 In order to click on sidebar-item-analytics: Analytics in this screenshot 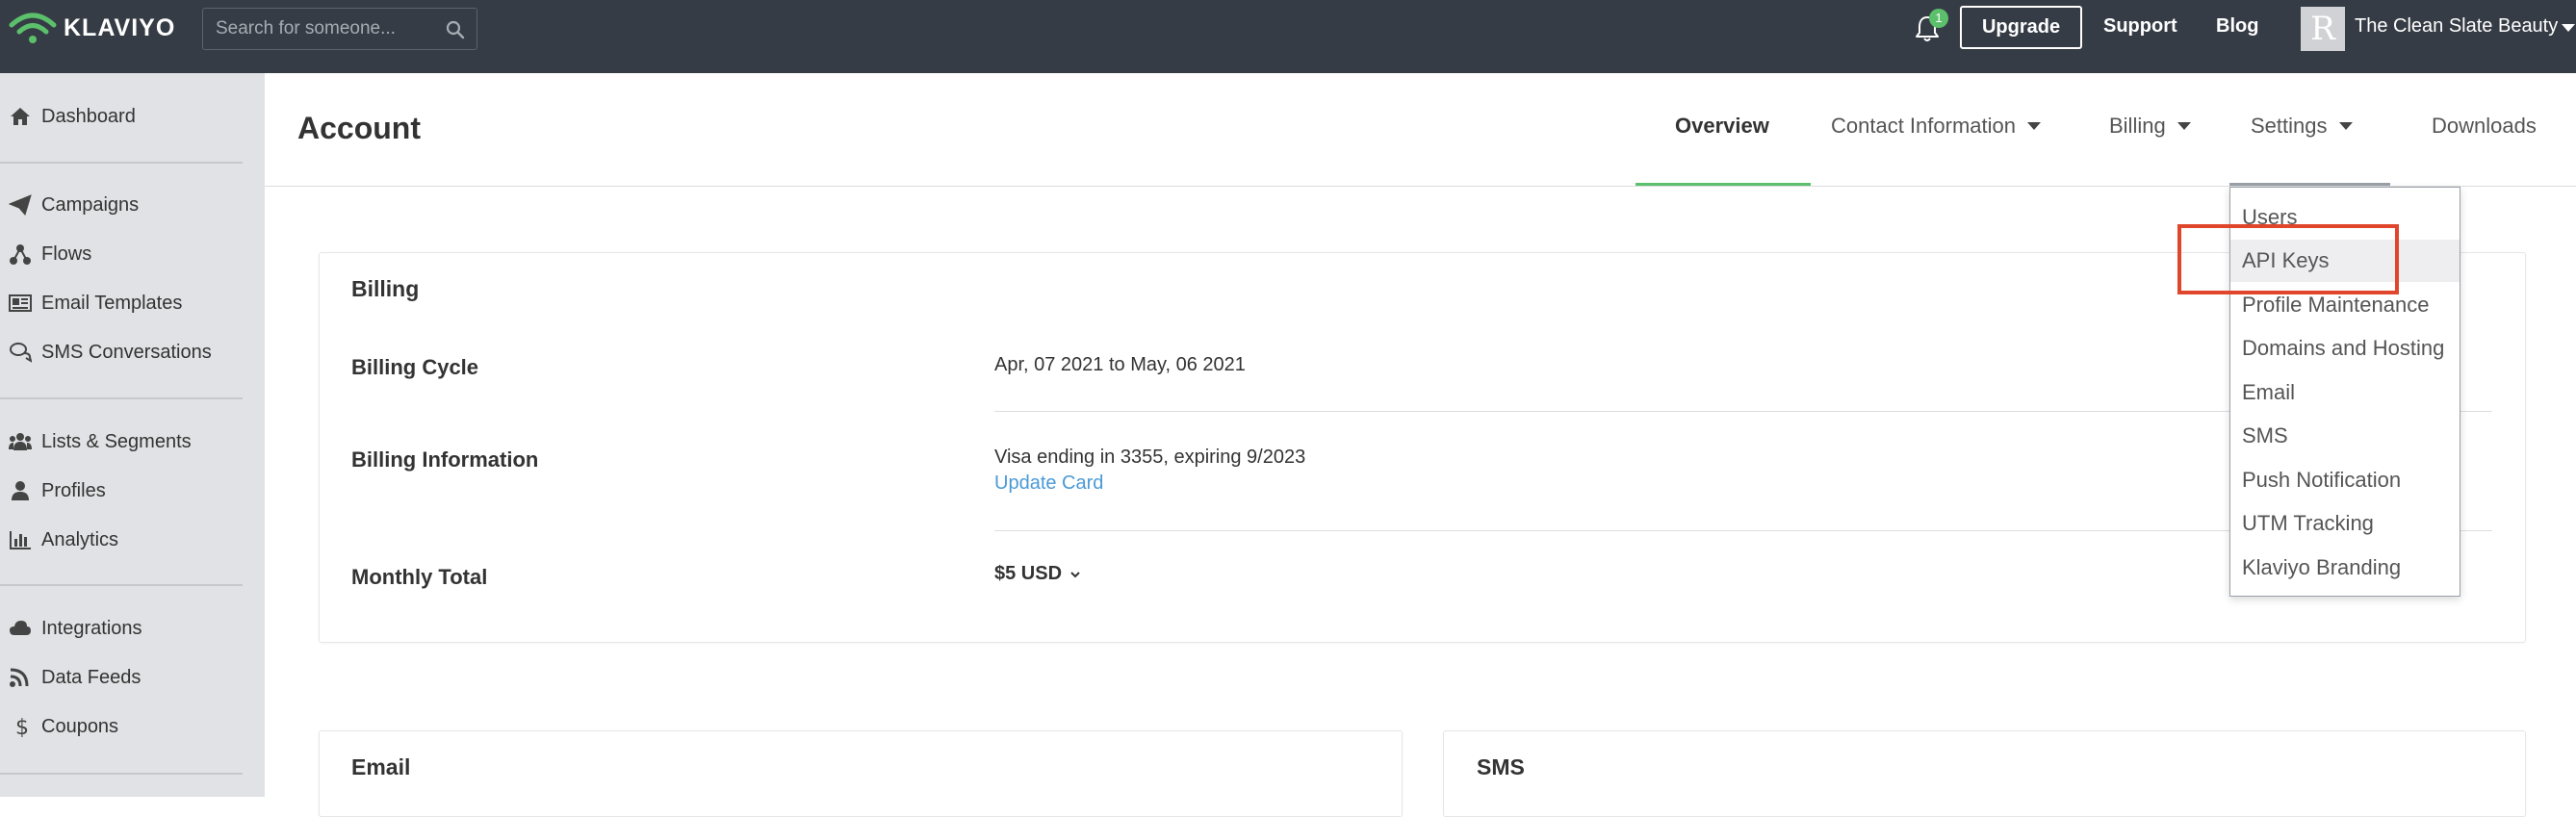, I will do `click(125, 540)`.